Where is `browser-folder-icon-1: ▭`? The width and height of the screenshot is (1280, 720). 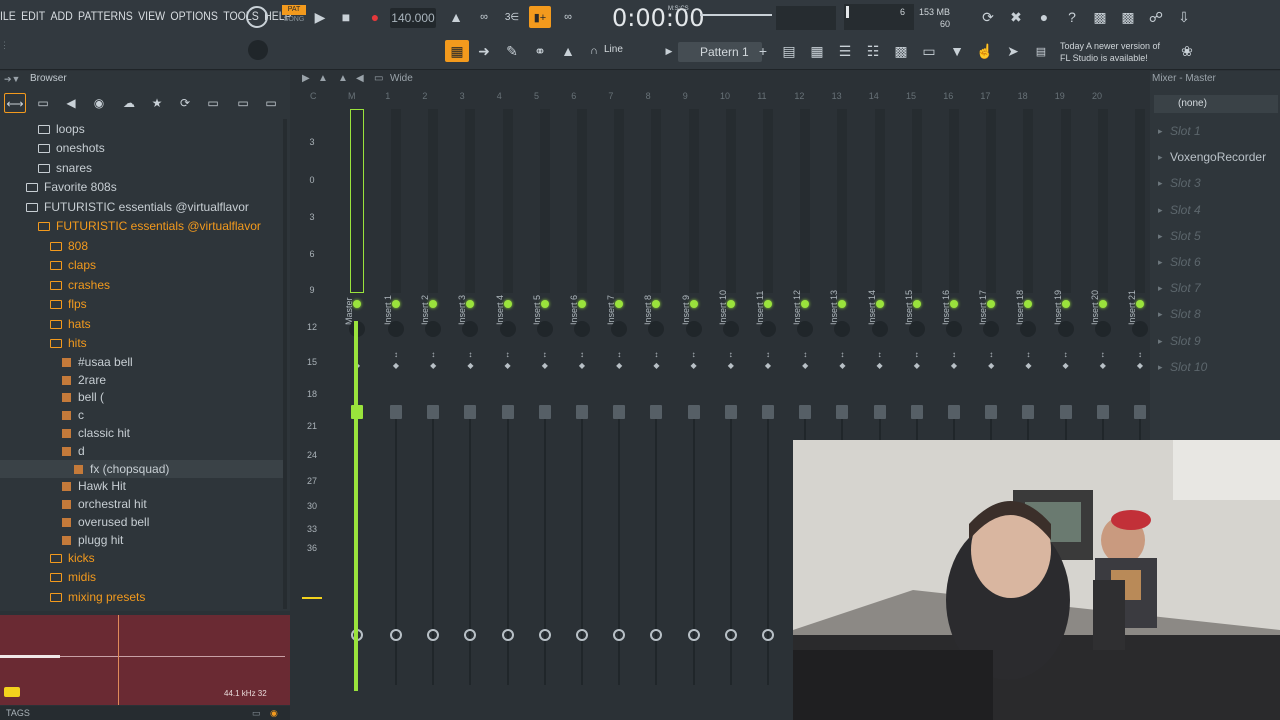
browser-folder-icon-1: ▭ is located at coordinates (213, 103).